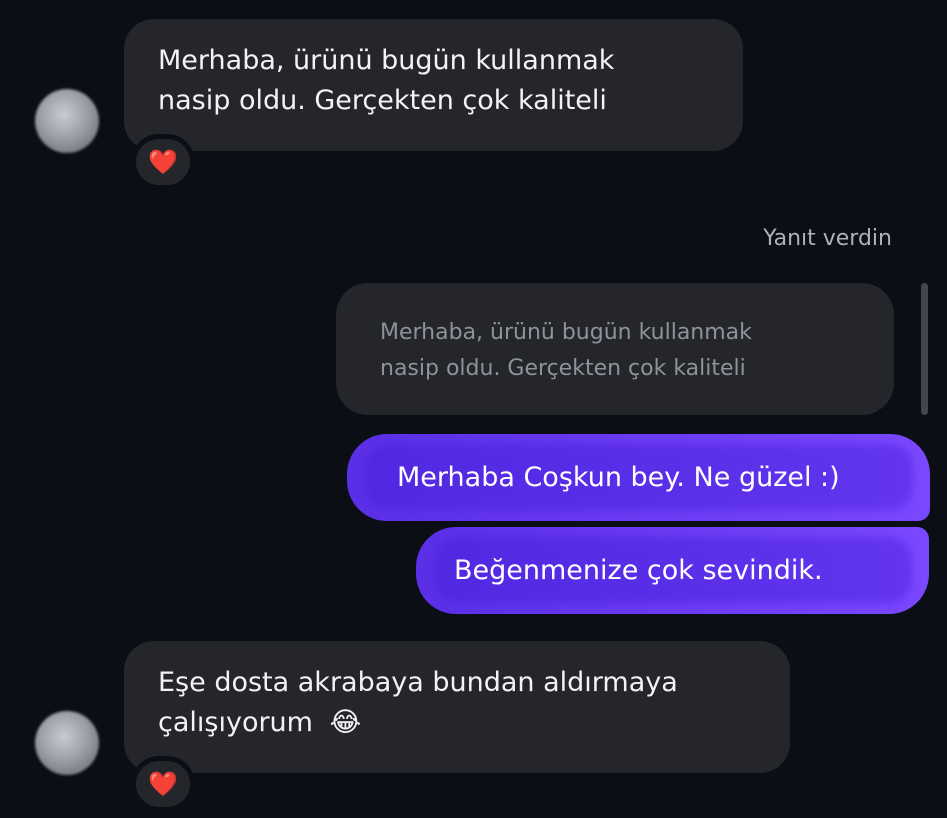 The width and height of the screenshot is (947, 818). I want to click on tears-of-joy-emoji: 😂, so click(345, 722).